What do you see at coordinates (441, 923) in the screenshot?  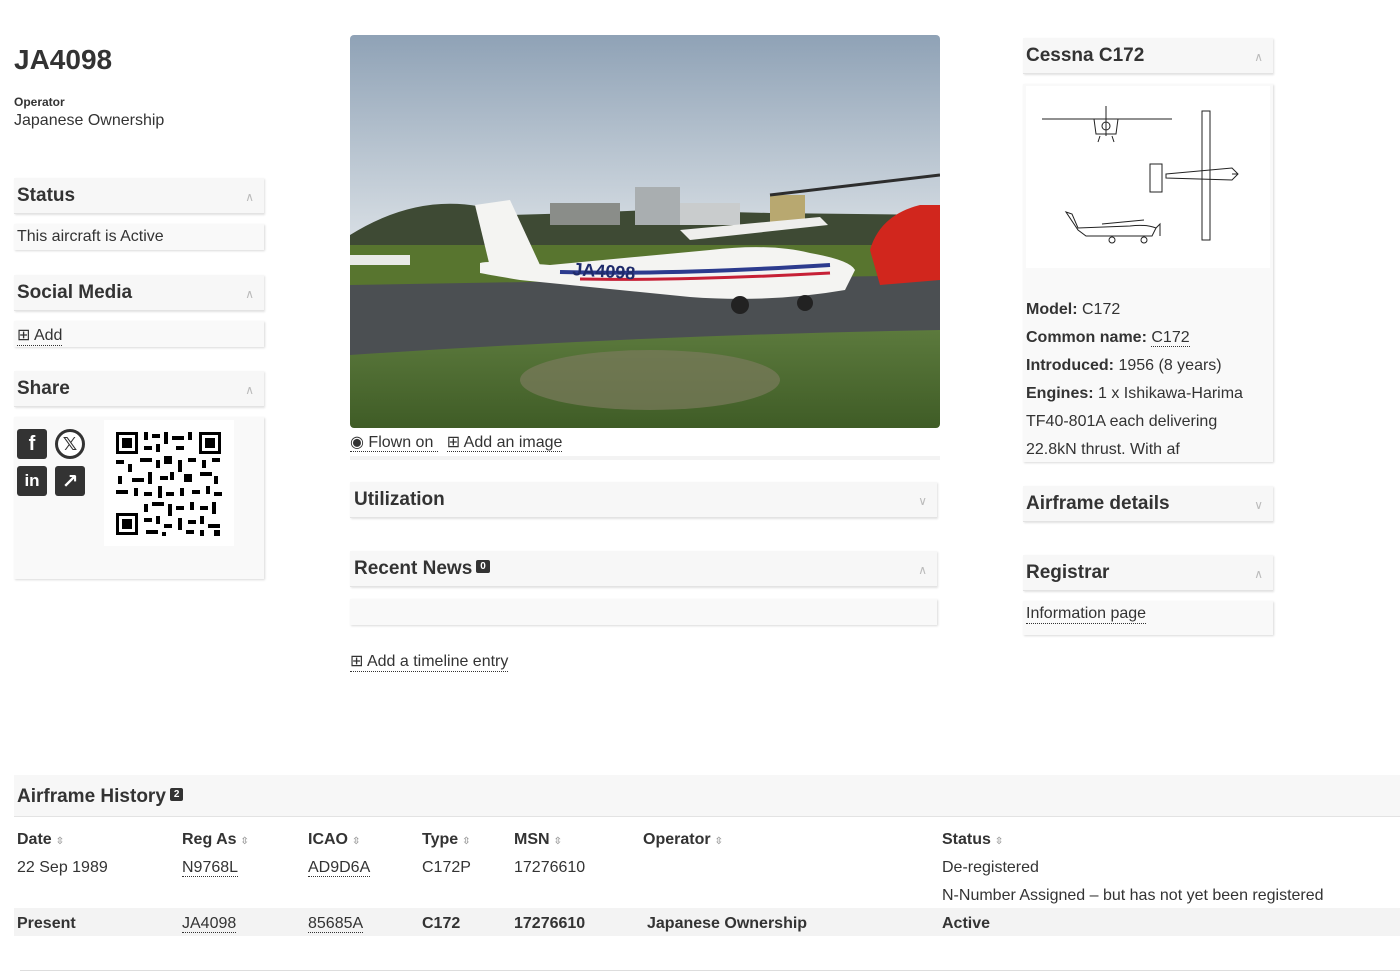 I see `cell-type: C172` at bounding box center [441, 923].